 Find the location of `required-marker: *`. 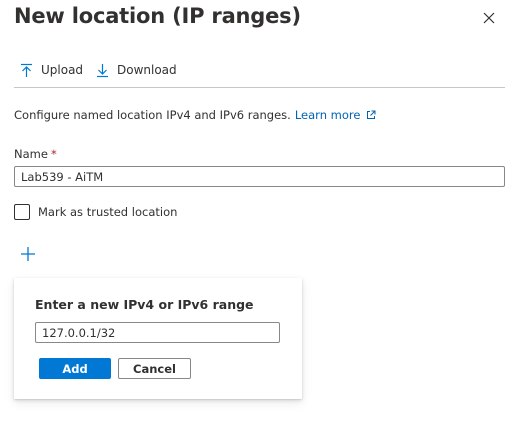

required-marker: * is located at coordinates (53, 154).